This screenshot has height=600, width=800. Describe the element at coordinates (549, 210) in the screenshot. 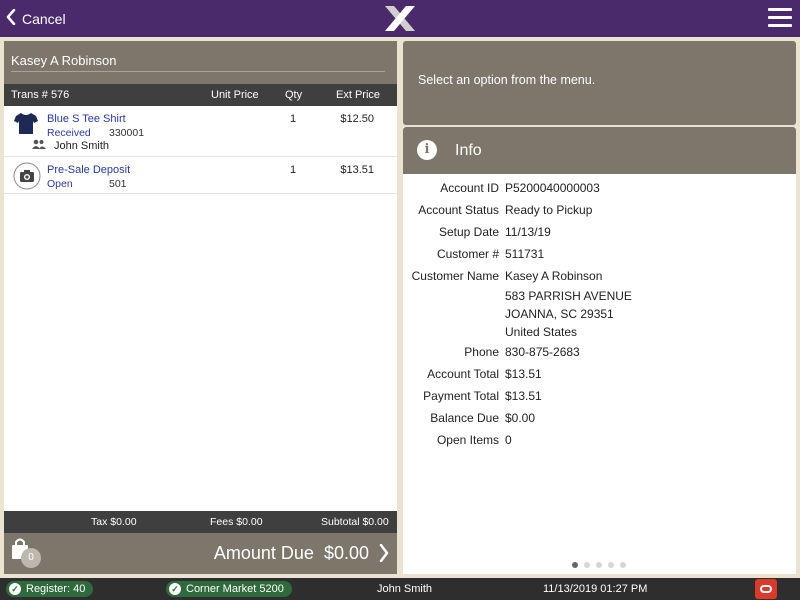

I see `info-value: Ready to Pickup` at that location.